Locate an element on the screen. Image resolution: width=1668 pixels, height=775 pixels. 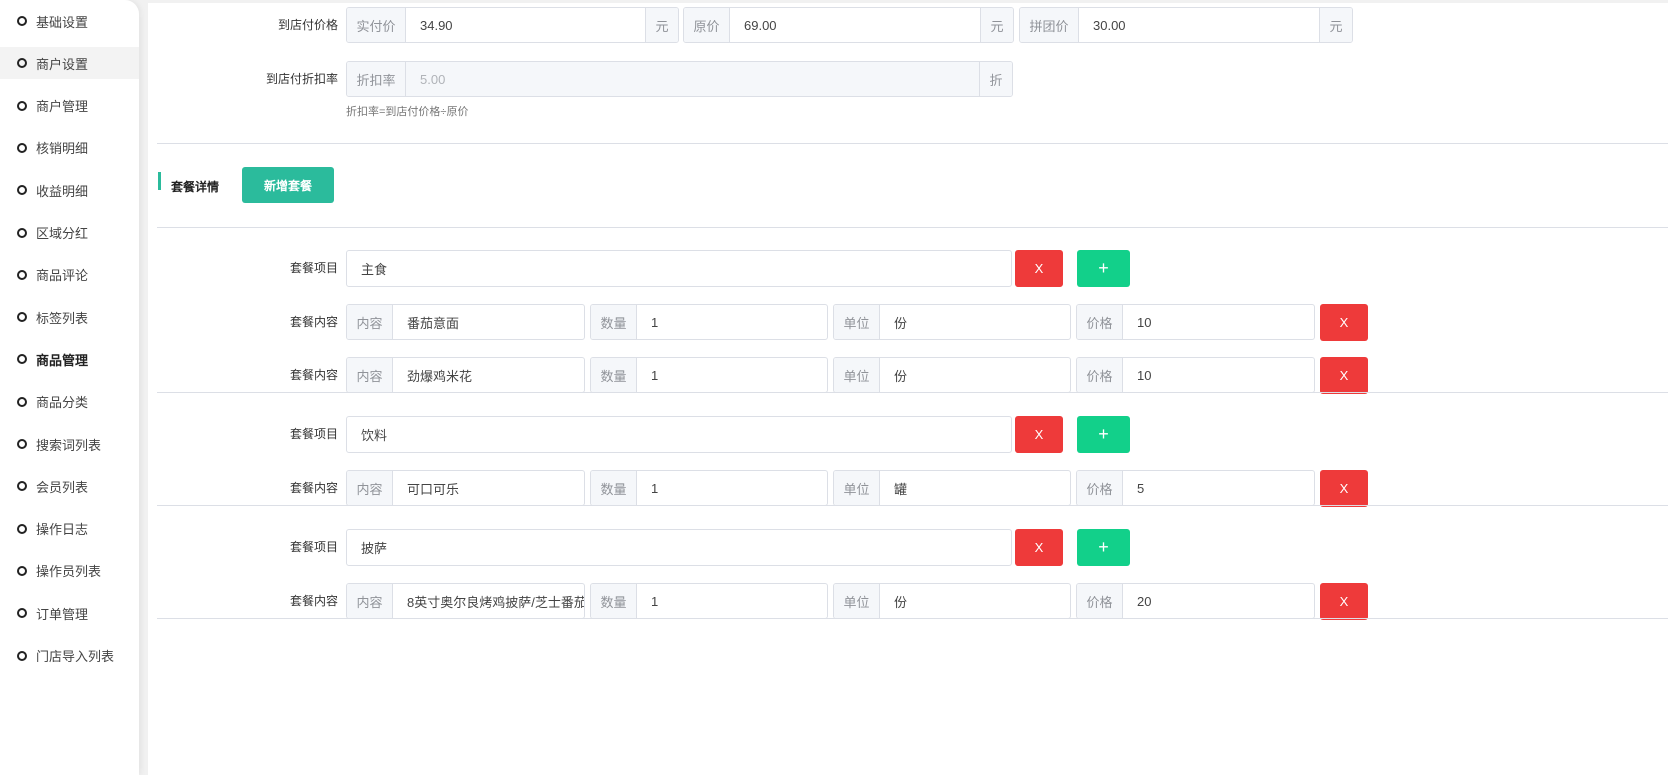
sidebar-item: 门店导入列表 is located at coordinates (69, 656).